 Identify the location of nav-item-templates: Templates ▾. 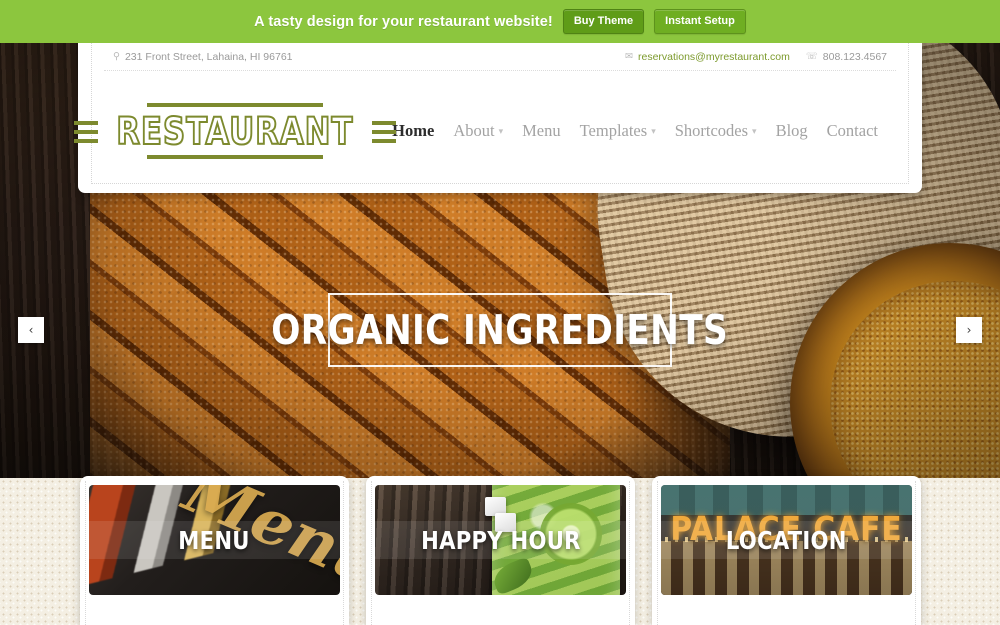
(618, 131).